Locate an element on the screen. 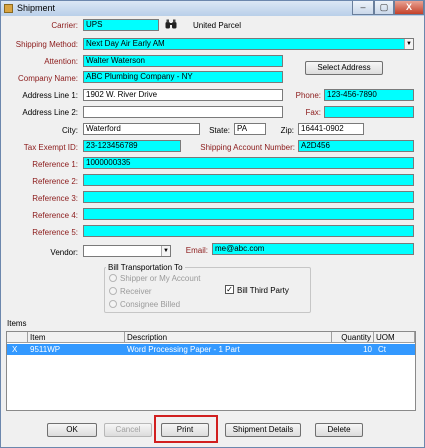 This screenshot has width=425, height=448. close-button: X is located at coordinates (409, 8).